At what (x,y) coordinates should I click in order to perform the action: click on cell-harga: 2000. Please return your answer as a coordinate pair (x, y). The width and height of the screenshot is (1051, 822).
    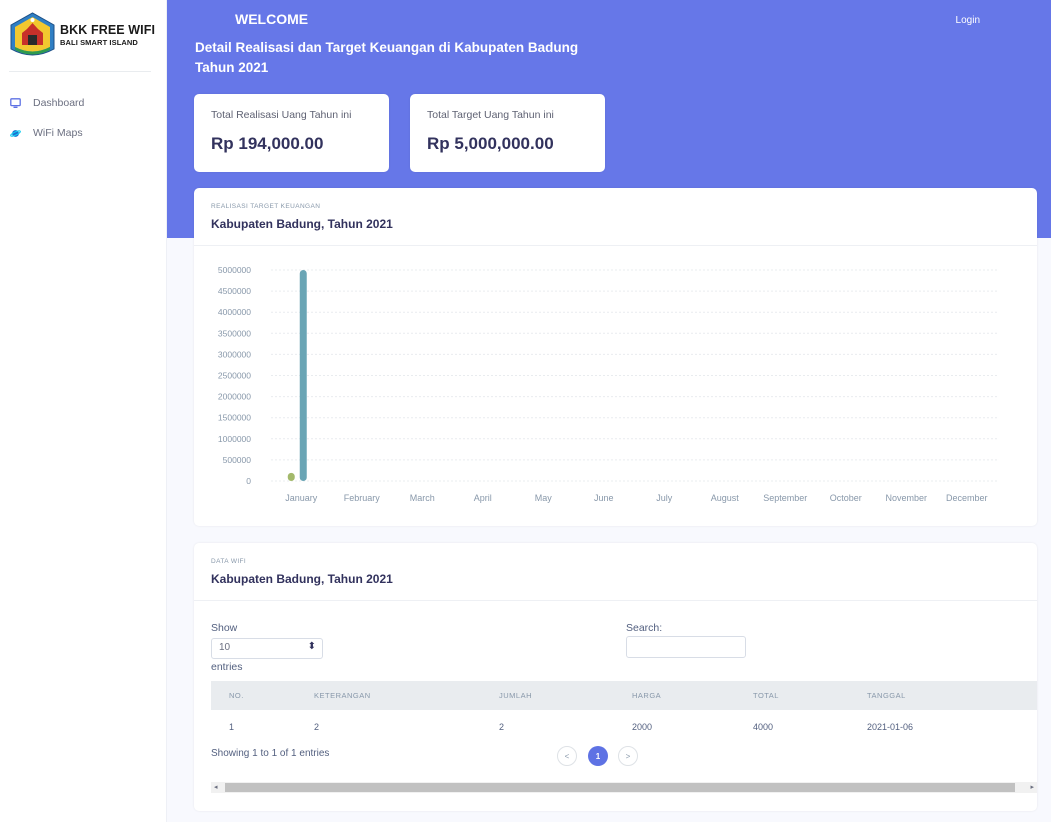
    Looking at the image, I should click on (642, 727).